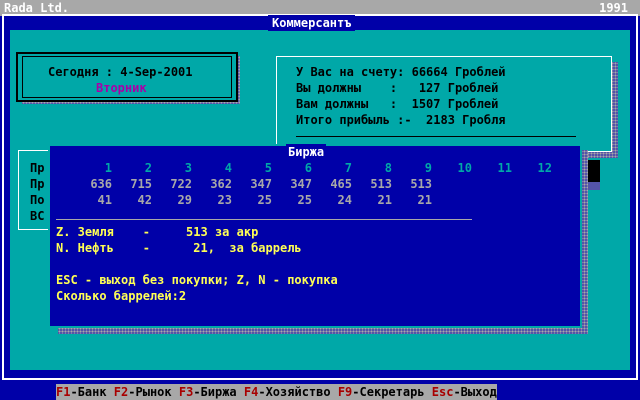 This screenshot has width=640, height=400. I want to click on oil-offer-line: N. Нефть - 21, за баррель, so click(179, 248).